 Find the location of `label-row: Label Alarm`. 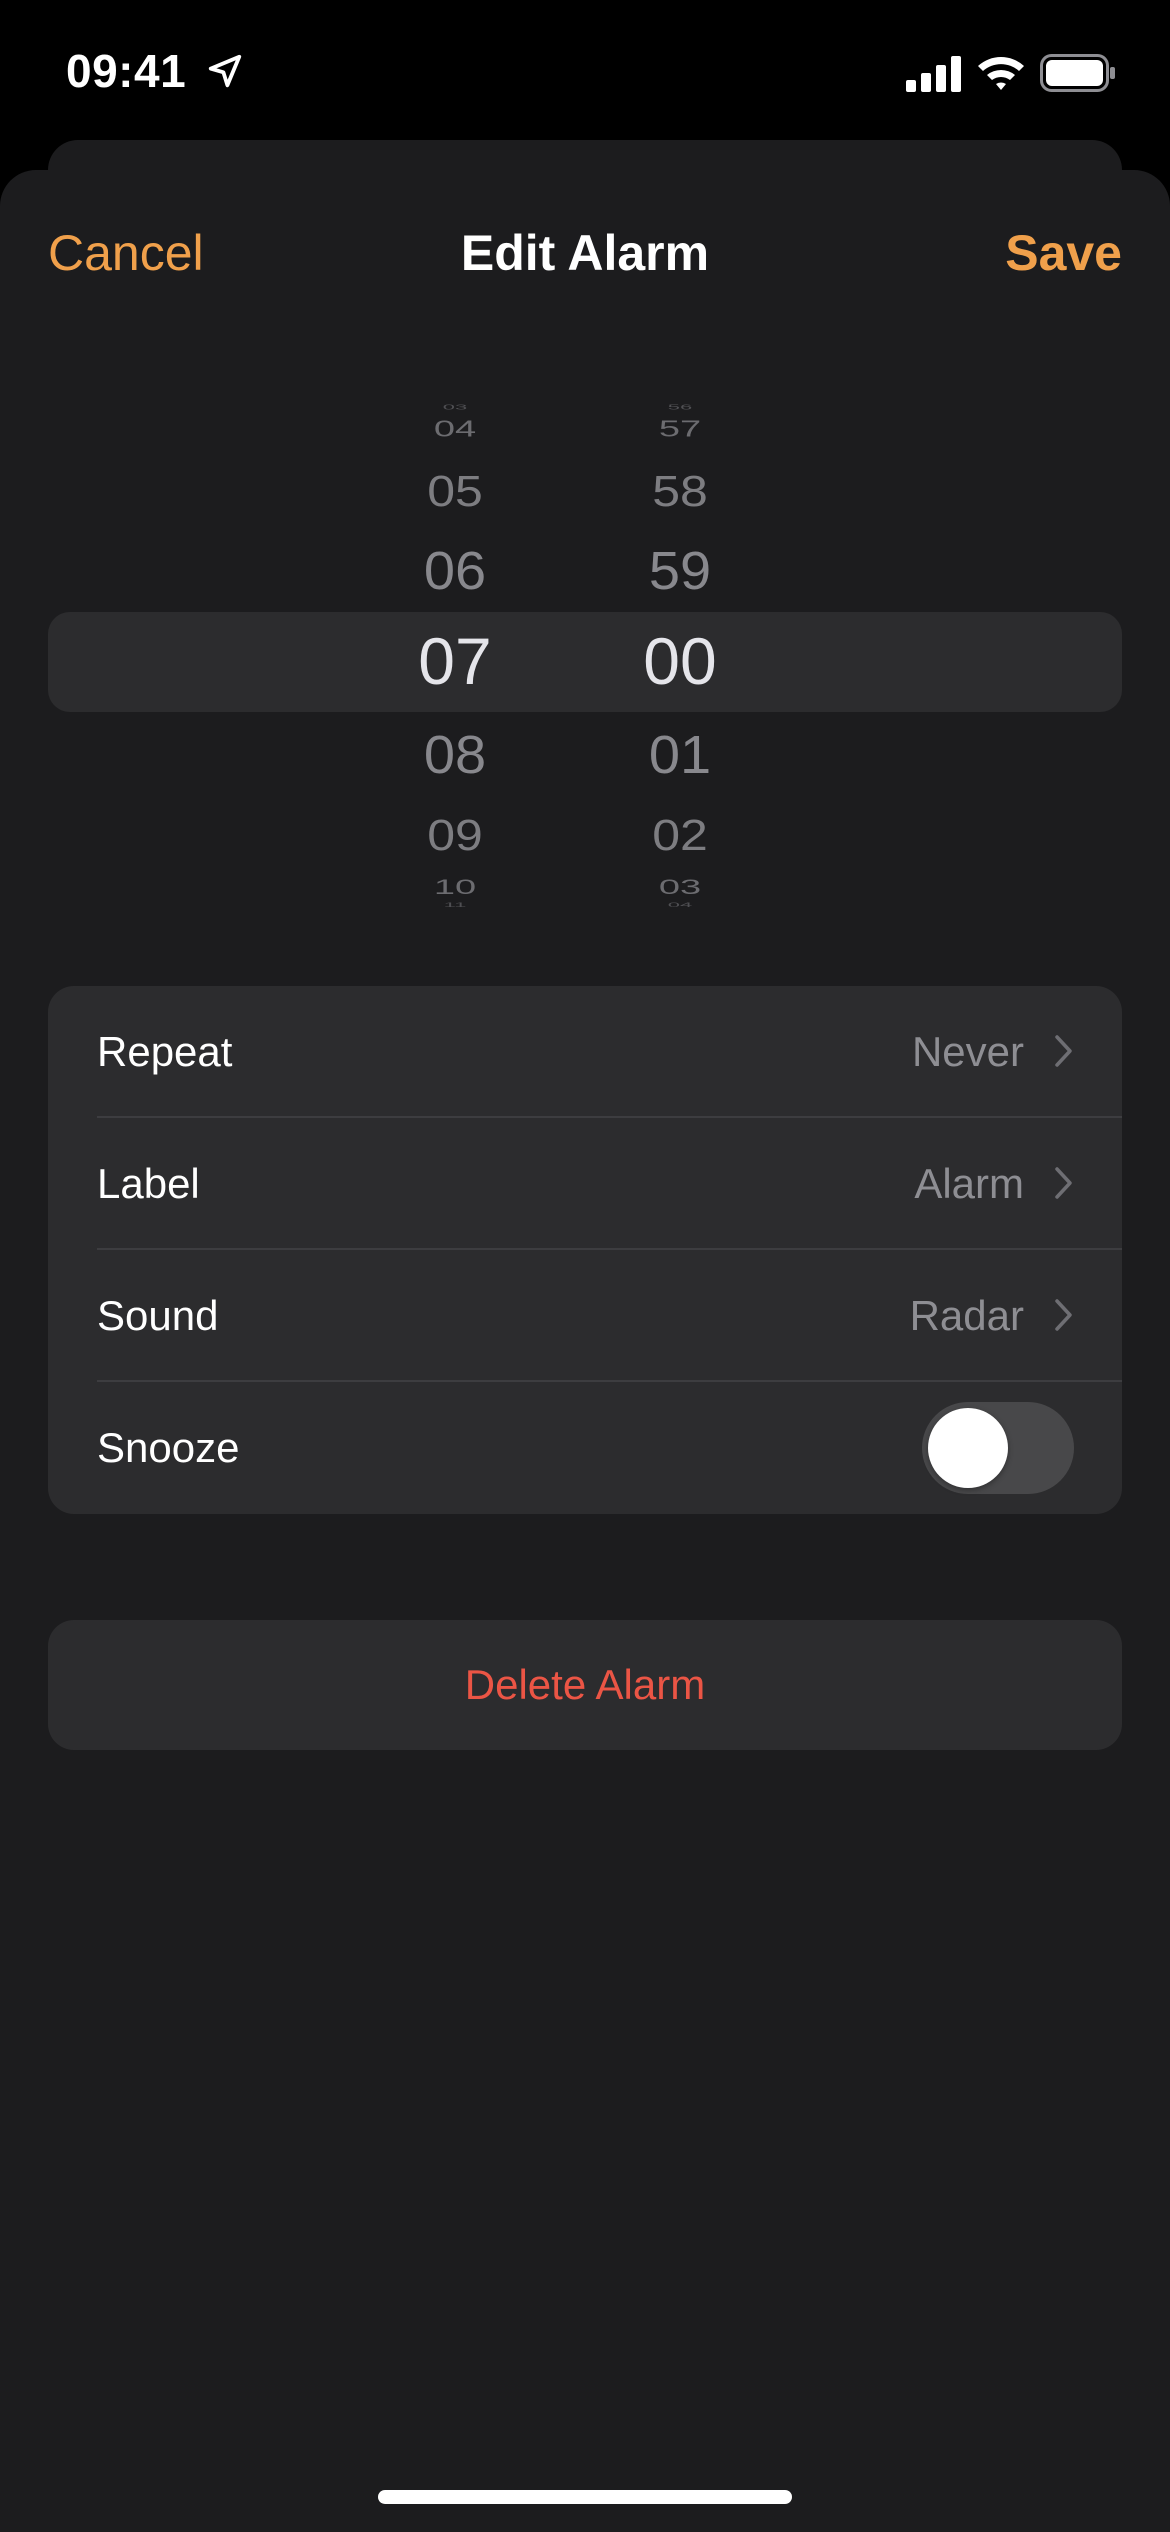

label-row: Label Alarm is located at coordinates (585, 1184).